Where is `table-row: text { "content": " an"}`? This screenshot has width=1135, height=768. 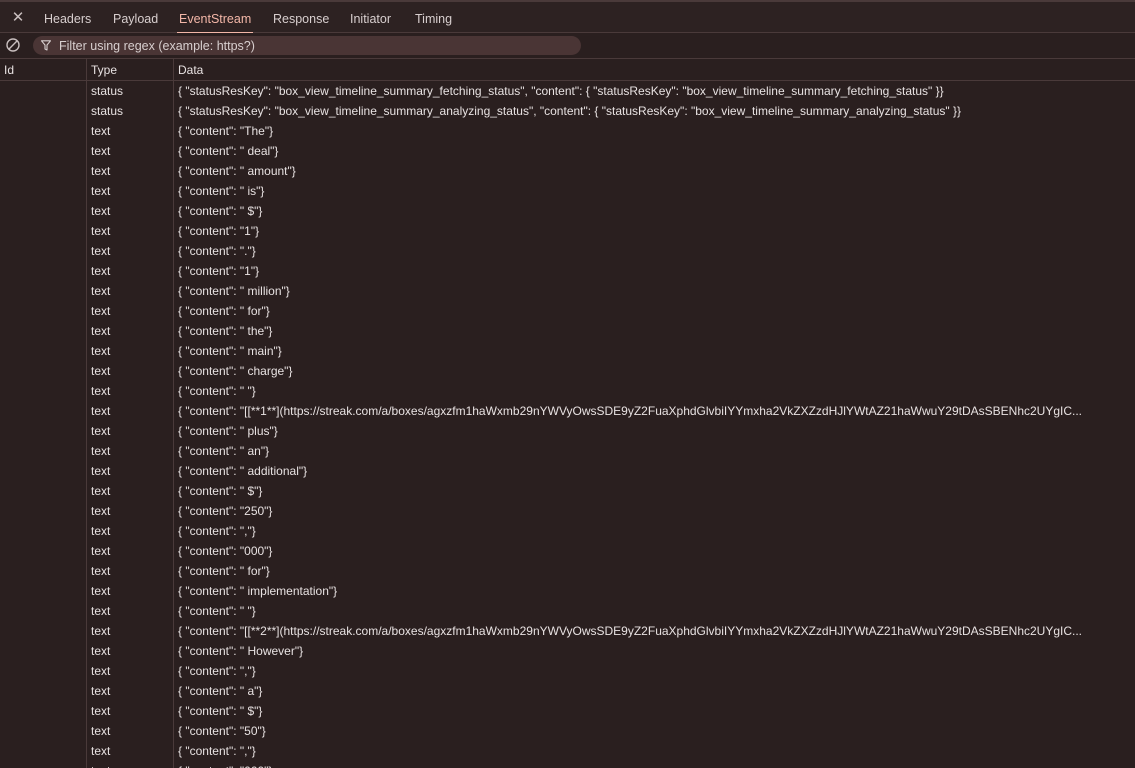 table-row: text { "content": " an"} is located at coordinates (567, 451).